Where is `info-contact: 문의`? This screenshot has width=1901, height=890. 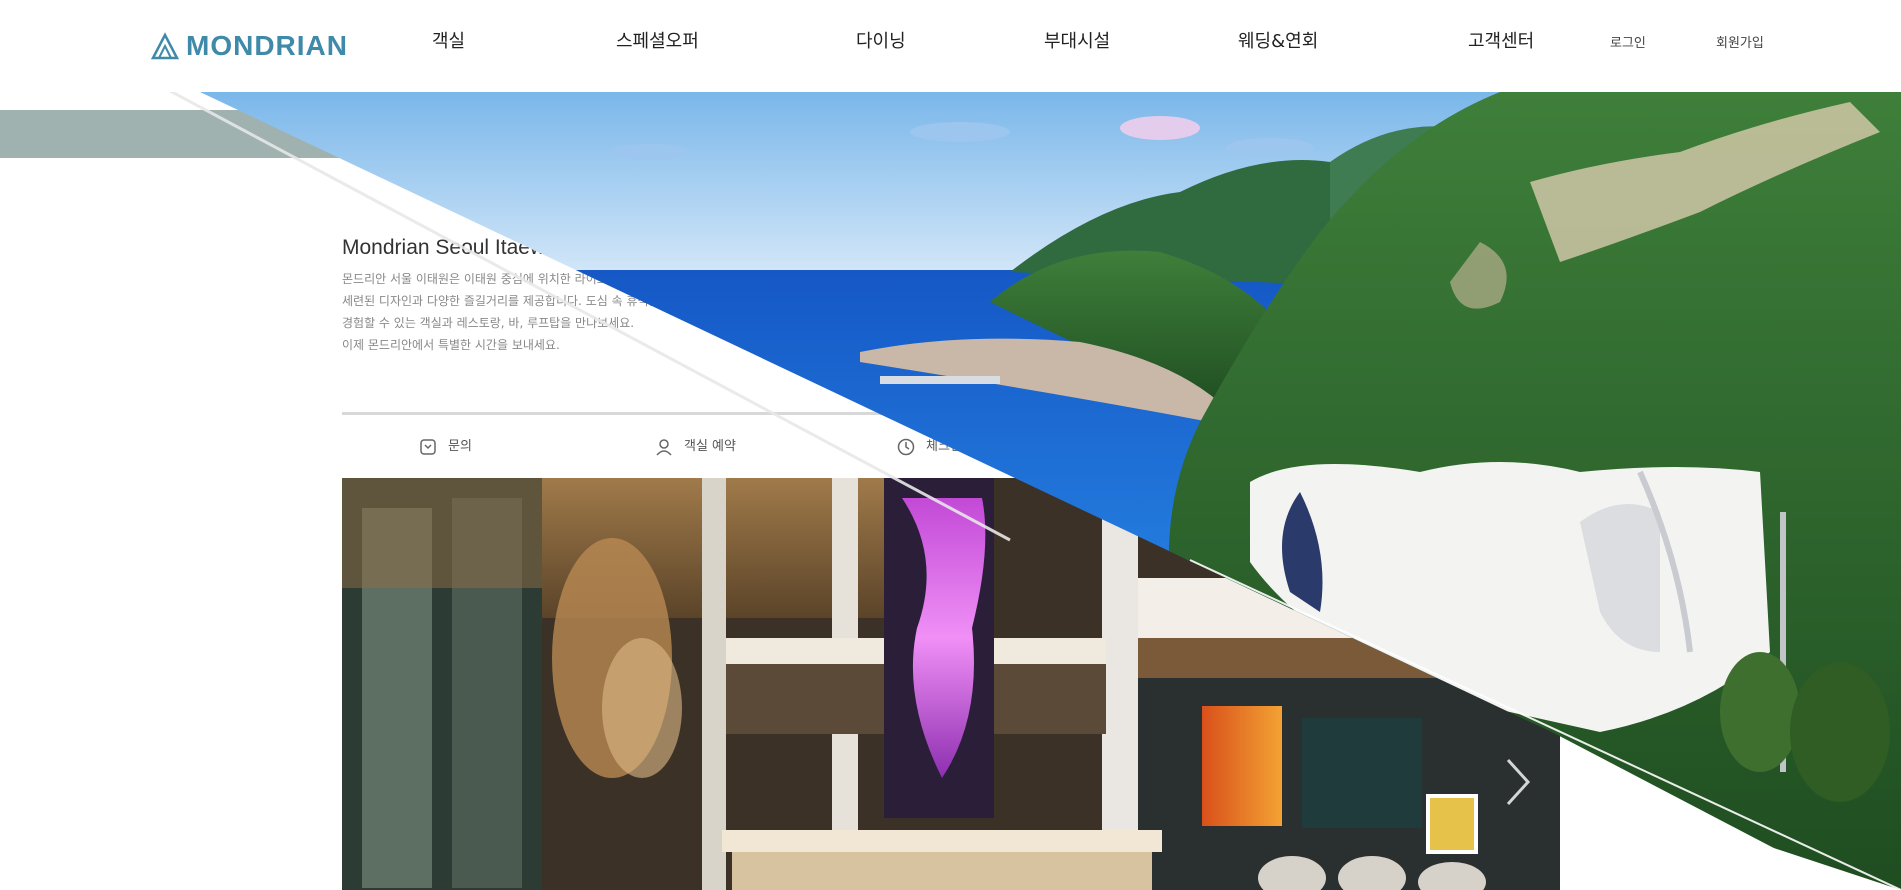 info-contact: 문의 is located at coordinates (445, 447).